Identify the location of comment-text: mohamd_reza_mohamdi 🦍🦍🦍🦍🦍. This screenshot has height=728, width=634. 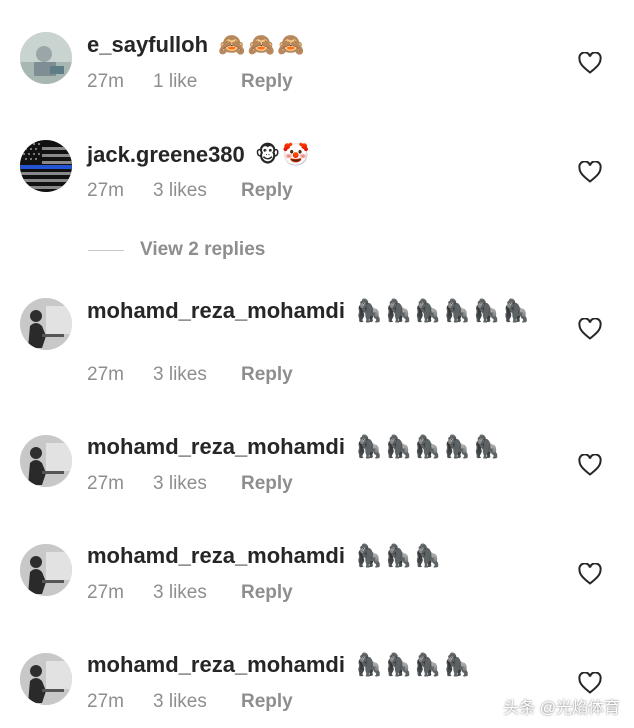
(330, 447).